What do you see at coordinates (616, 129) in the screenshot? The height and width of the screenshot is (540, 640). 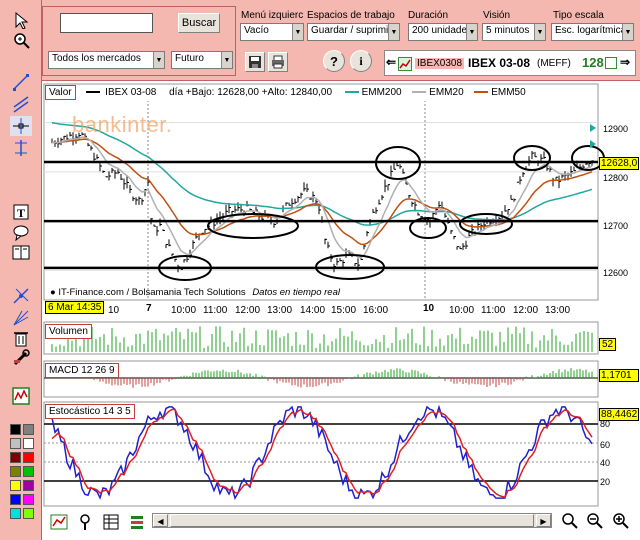 I see `price-ytick: 12900` at bounding box center [616, 129].